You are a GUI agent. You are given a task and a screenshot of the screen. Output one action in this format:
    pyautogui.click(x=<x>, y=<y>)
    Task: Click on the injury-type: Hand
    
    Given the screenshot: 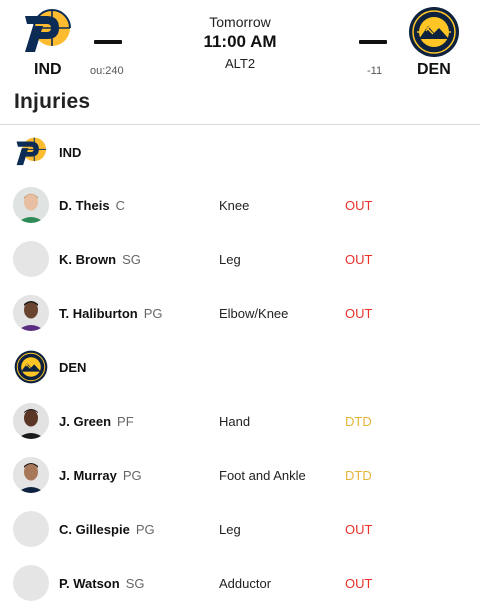 What is the action you would take?
    pyautogui.click(x=235, y=421)
    